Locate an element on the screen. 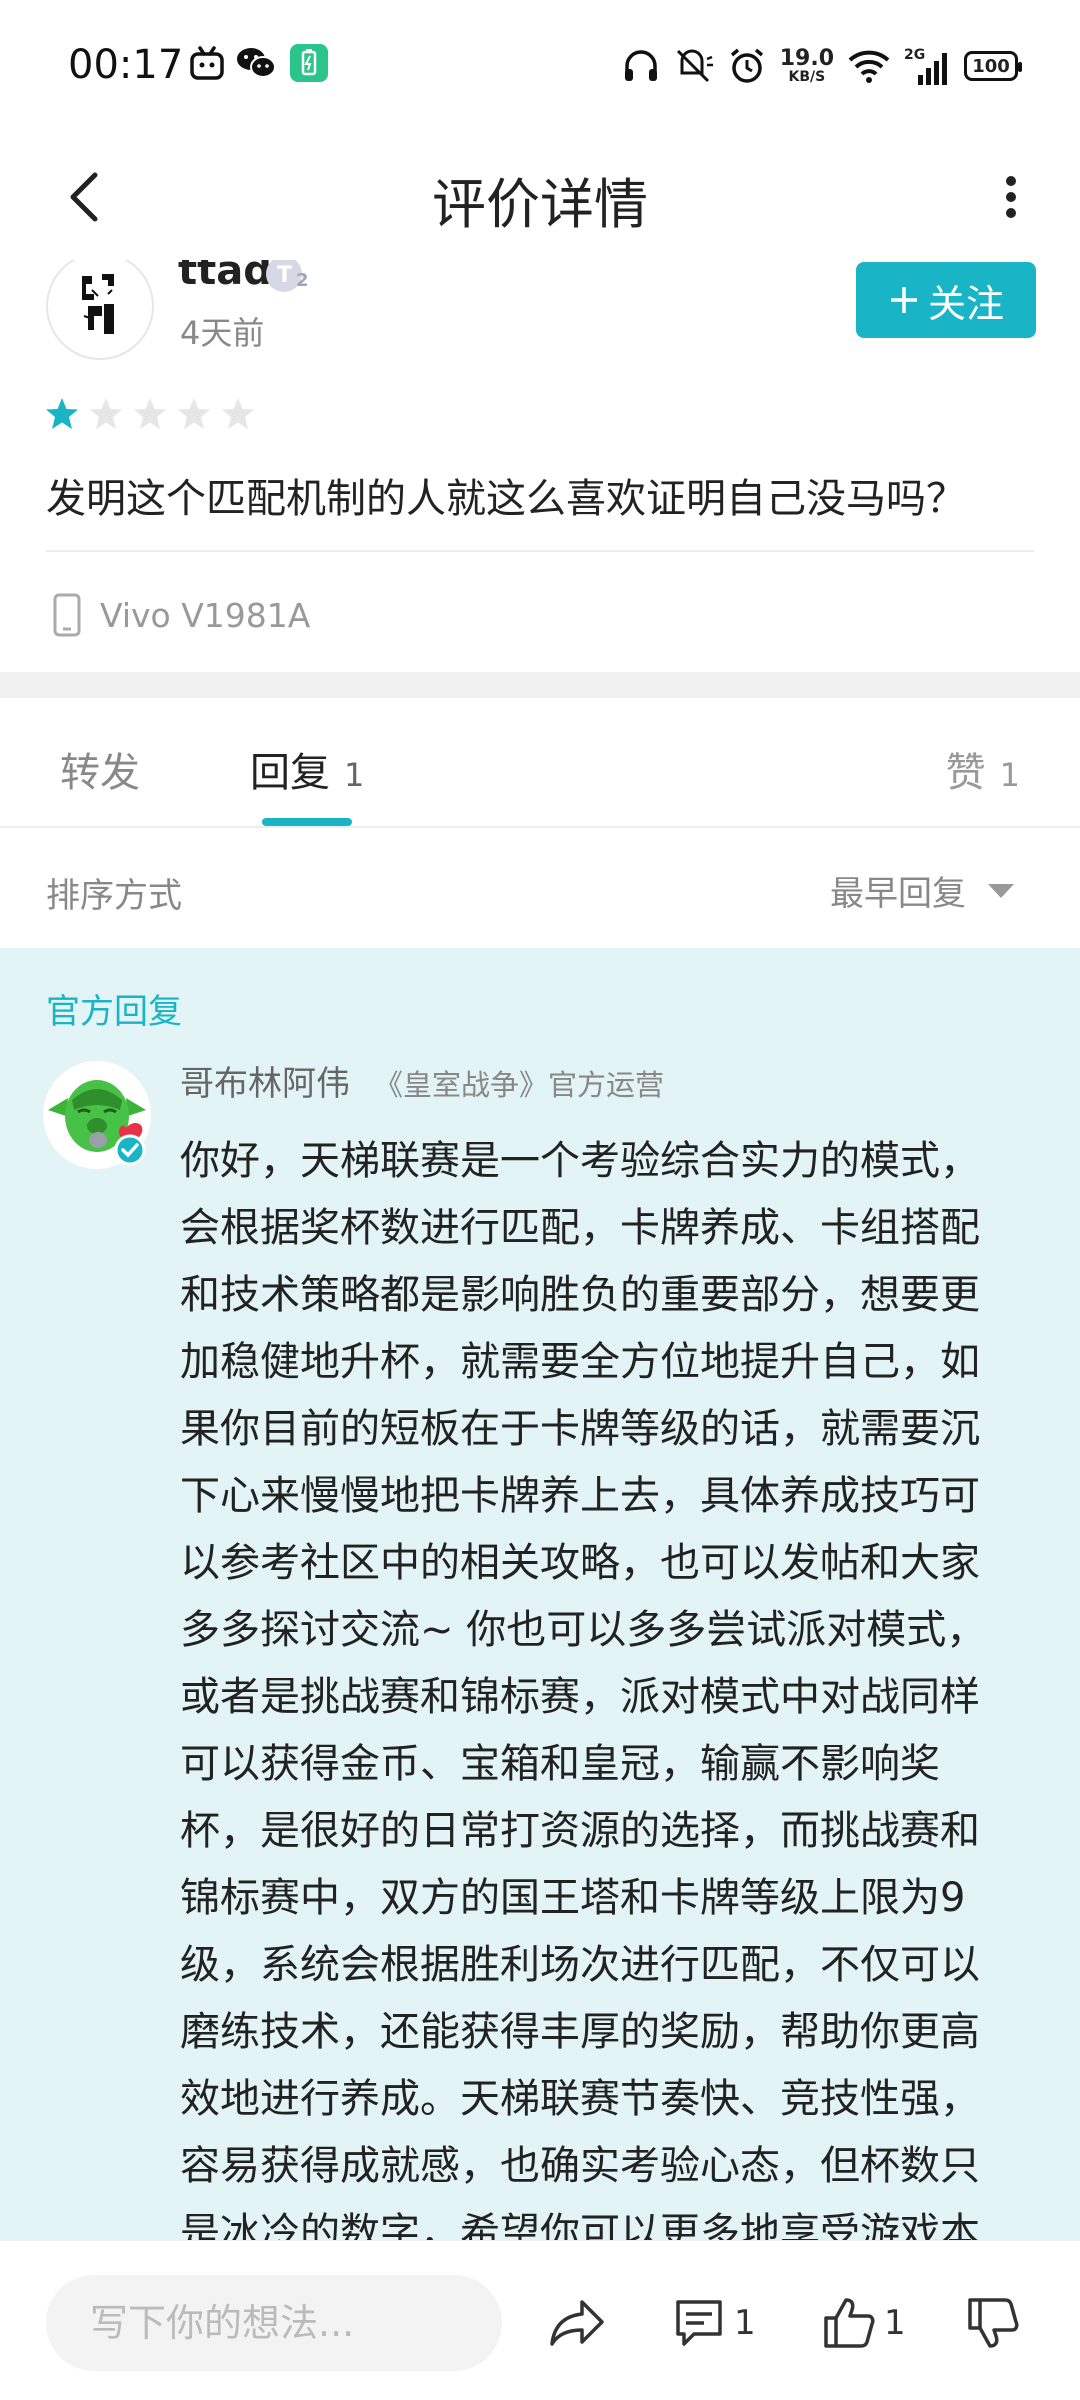  comment-button: 1 is located at coordinates (714, 2323).